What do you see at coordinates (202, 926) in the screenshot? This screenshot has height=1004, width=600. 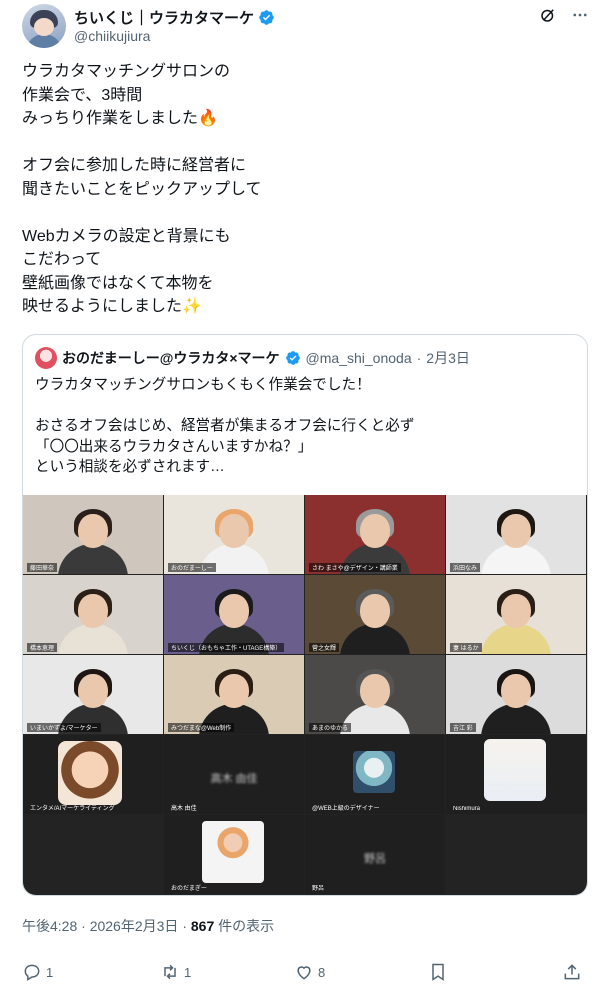 I see `view-count: 867` at bounding box center [202, 926].